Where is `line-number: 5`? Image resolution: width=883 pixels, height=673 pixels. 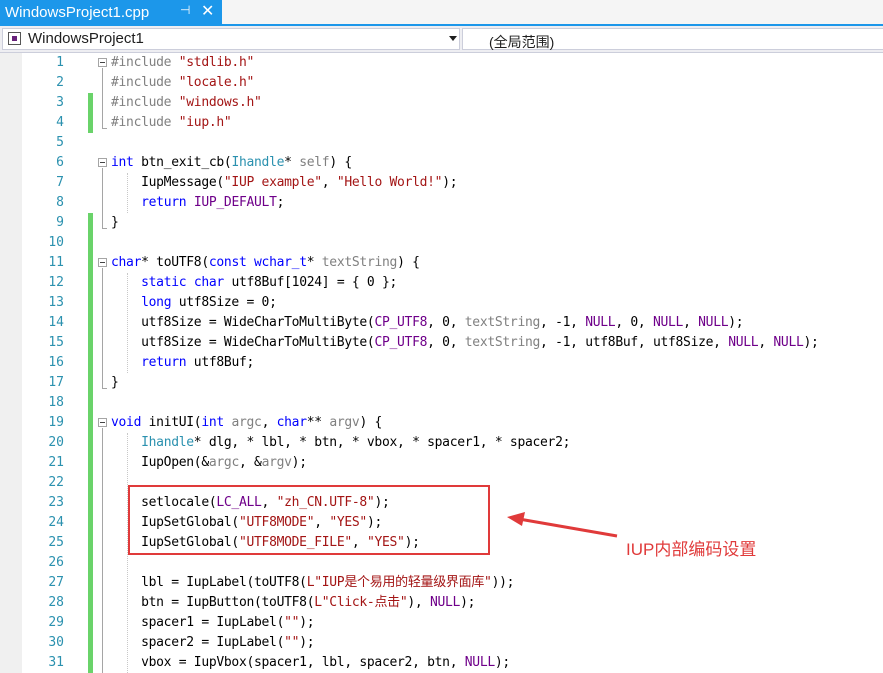
line-number: 5 is located at coordinates (60, 142).